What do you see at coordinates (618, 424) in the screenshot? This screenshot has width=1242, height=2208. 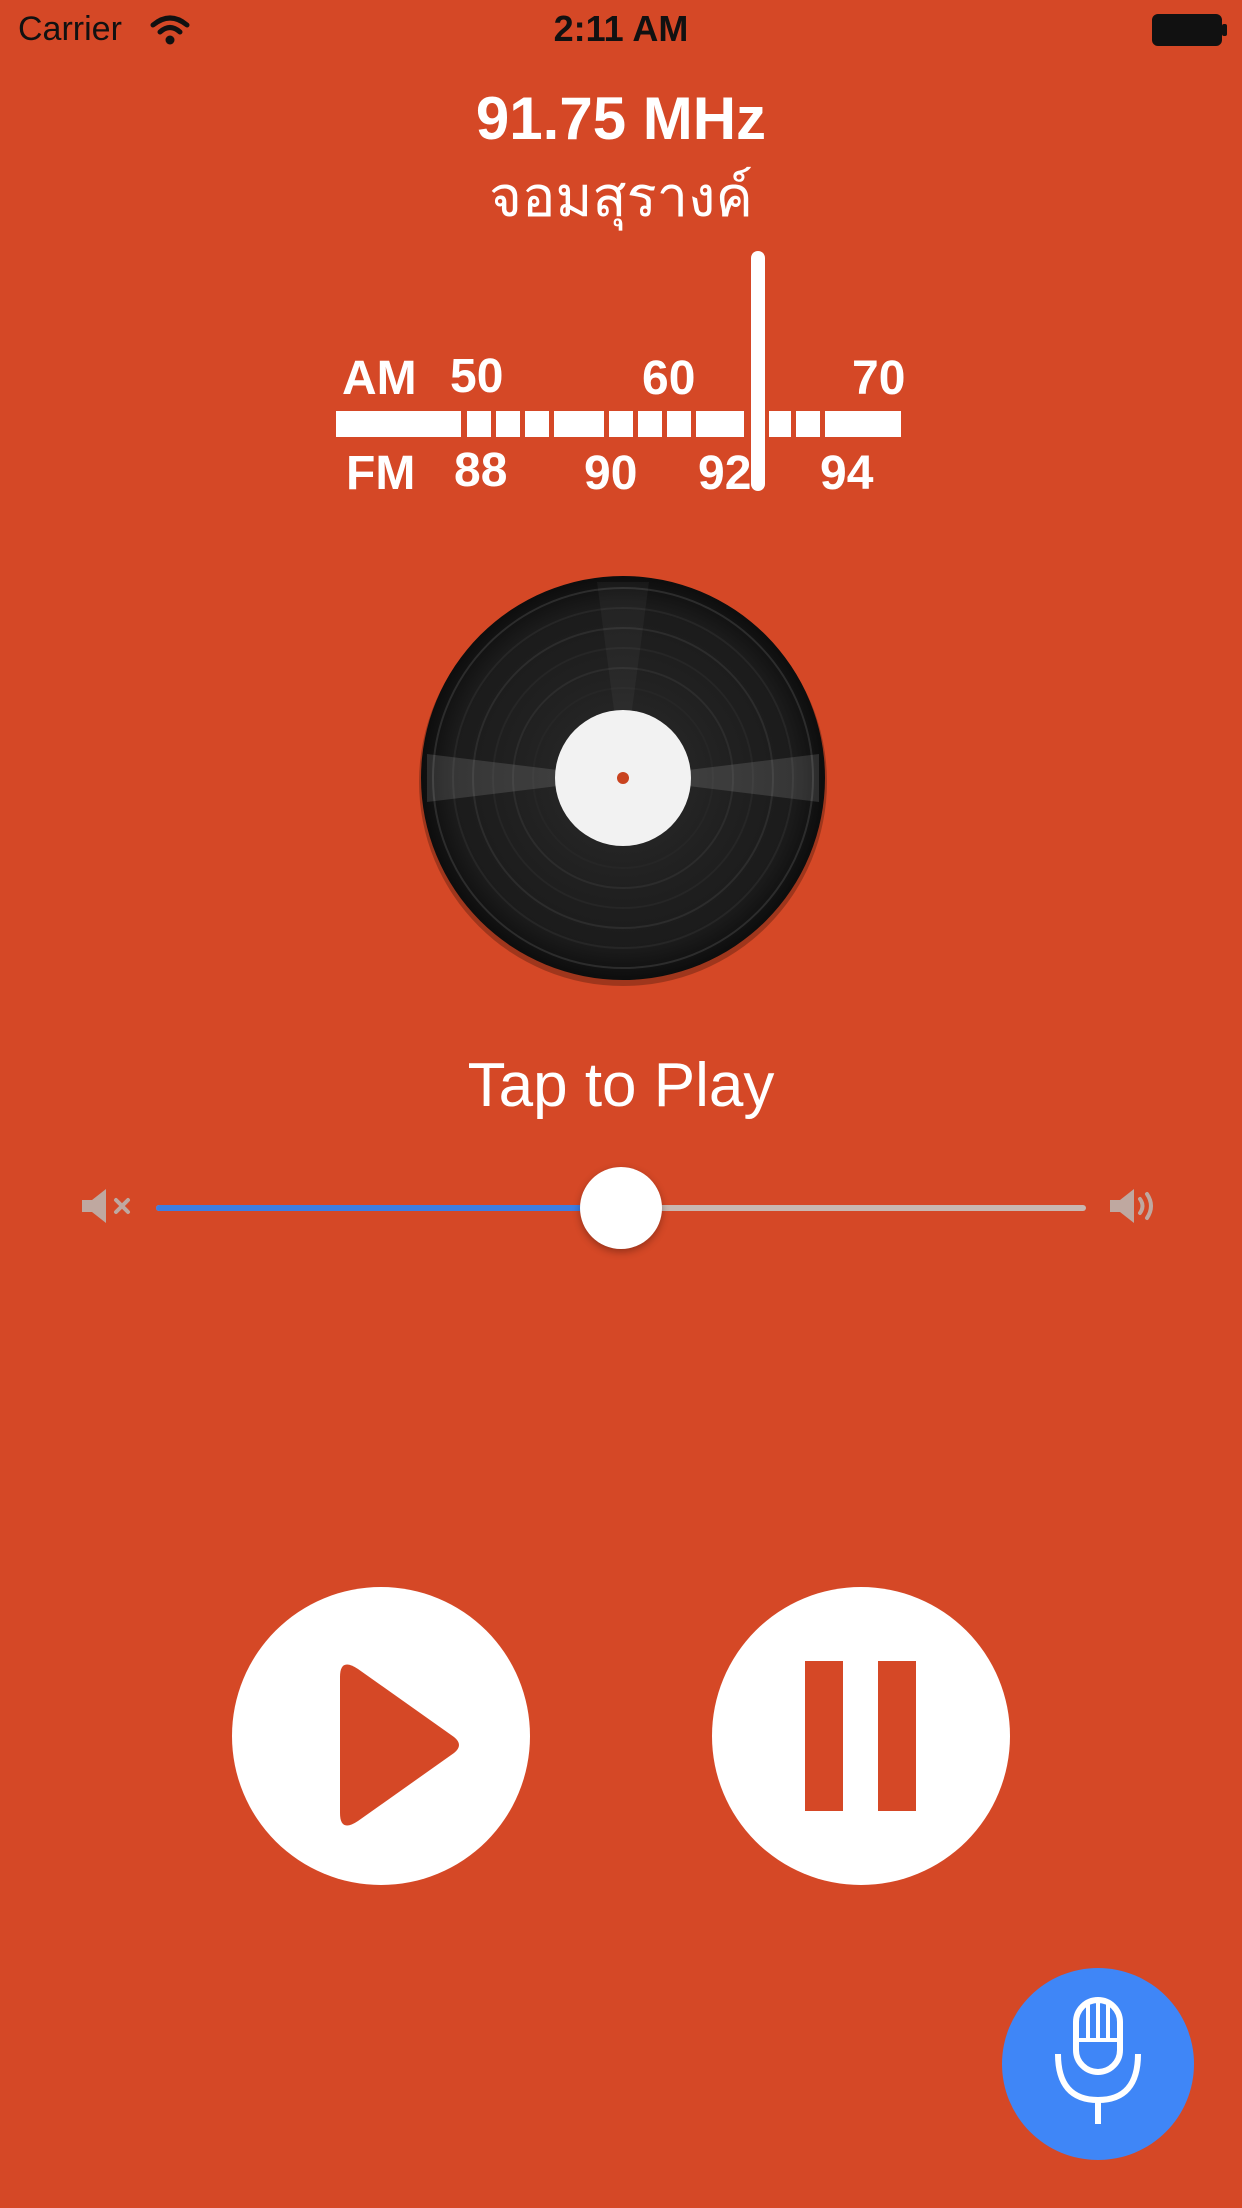 I see `tuner-scale` at bounding box center [618, 424].